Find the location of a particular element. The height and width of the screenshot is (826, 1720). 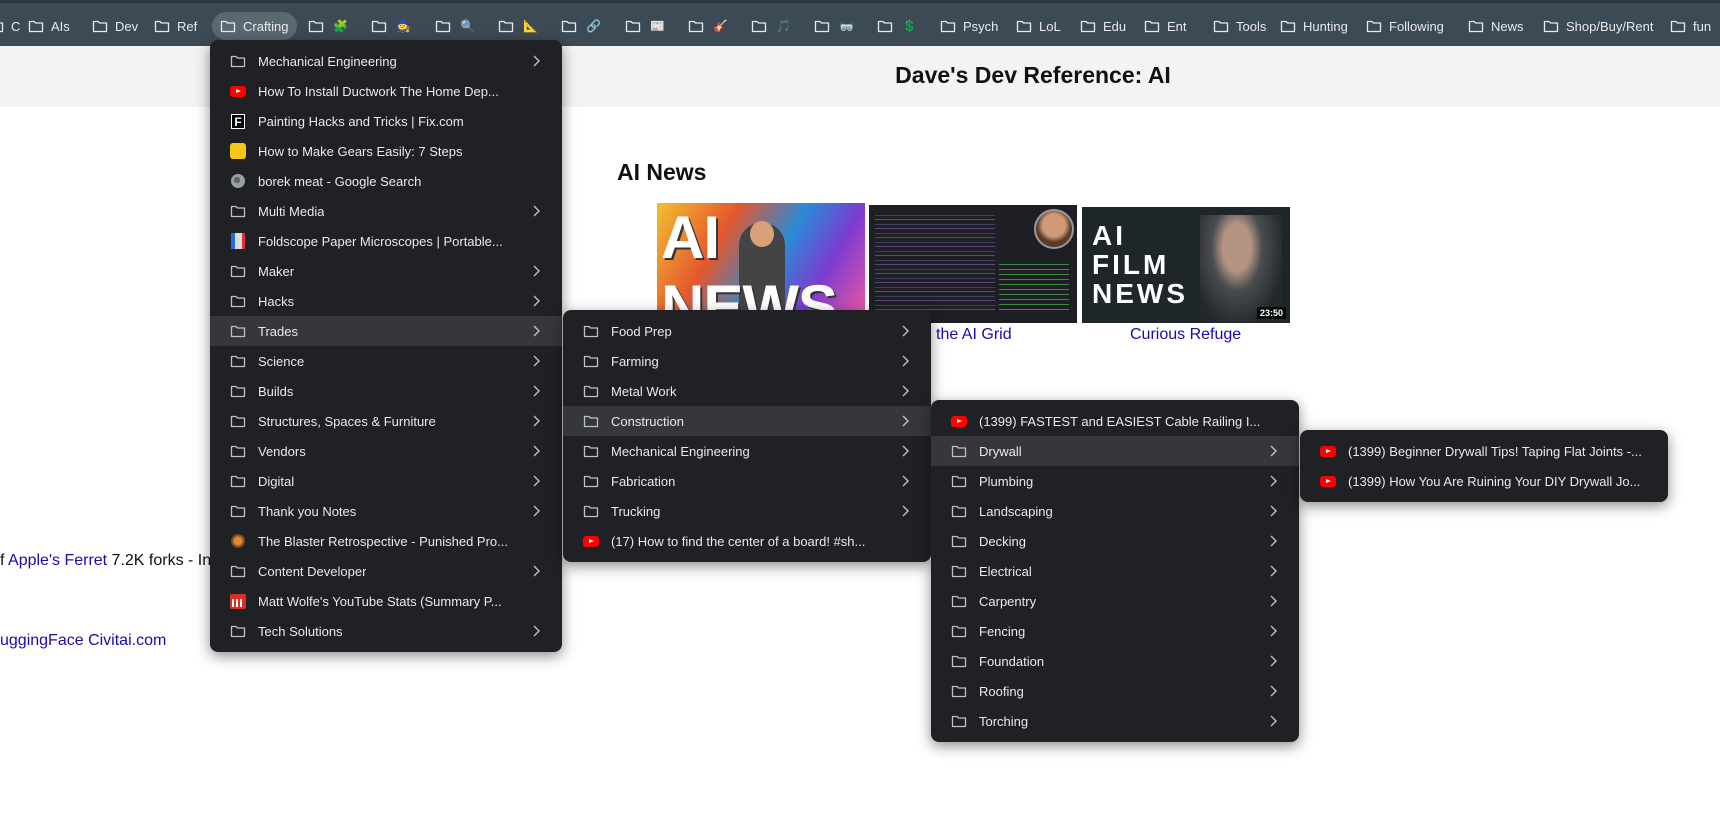

menu-folder-digital: Digital is located at coordinates (386, 481).